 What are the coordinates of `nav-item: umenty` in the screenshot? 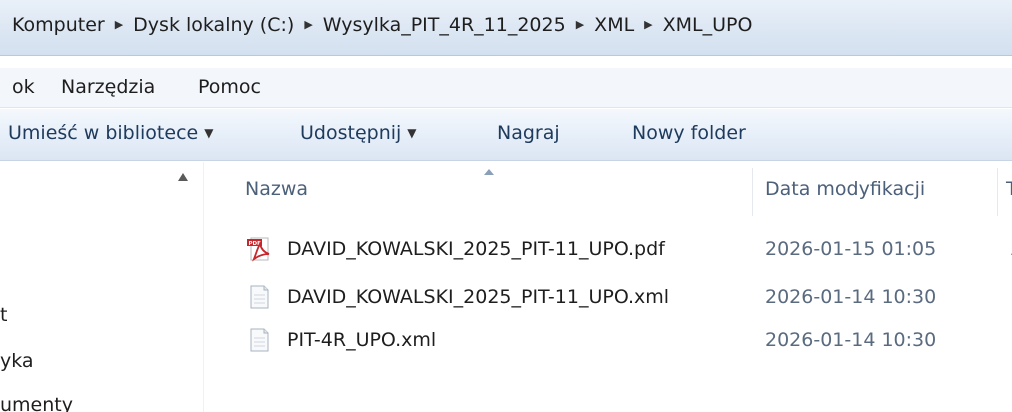 It's located at (36, 403).